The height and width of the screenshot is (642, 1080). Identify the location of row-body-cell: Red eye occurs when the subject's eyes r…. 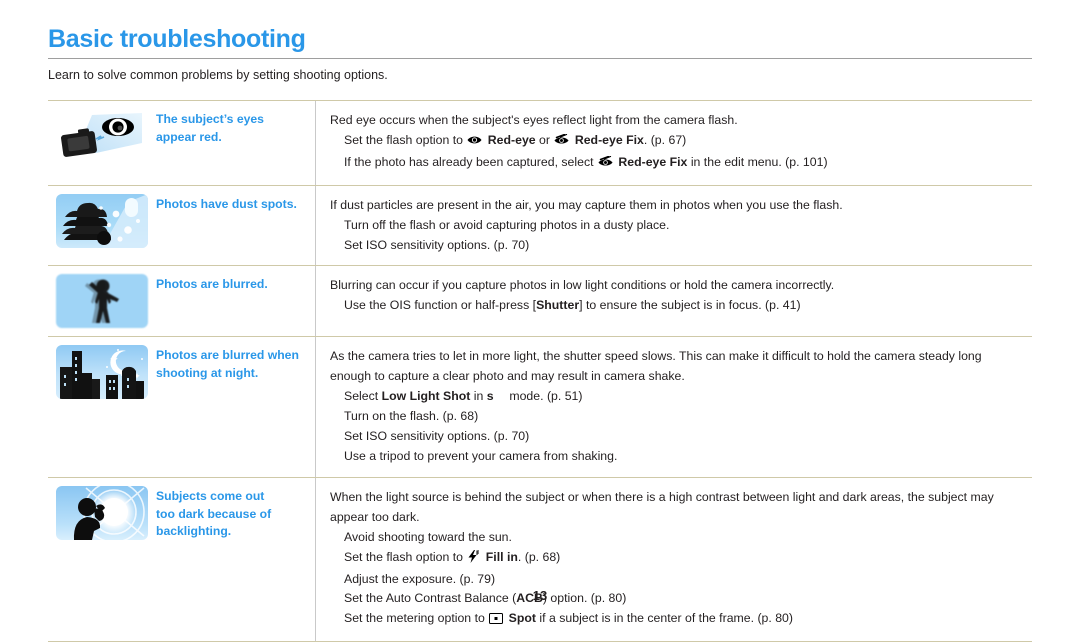
(674, 143).